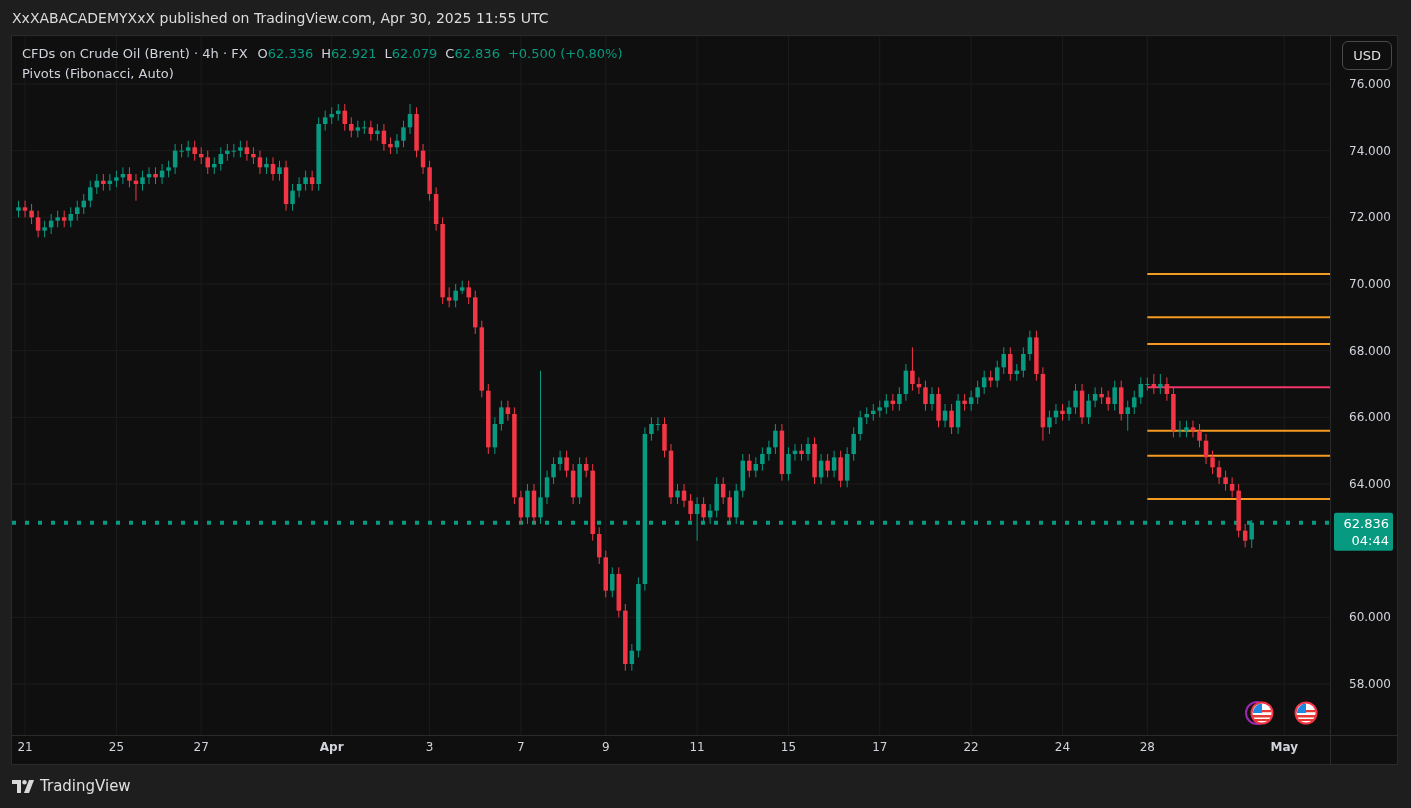 This screenshot has width=1411, height=808. I want to click on date-tick: 27, so click(201, 747).